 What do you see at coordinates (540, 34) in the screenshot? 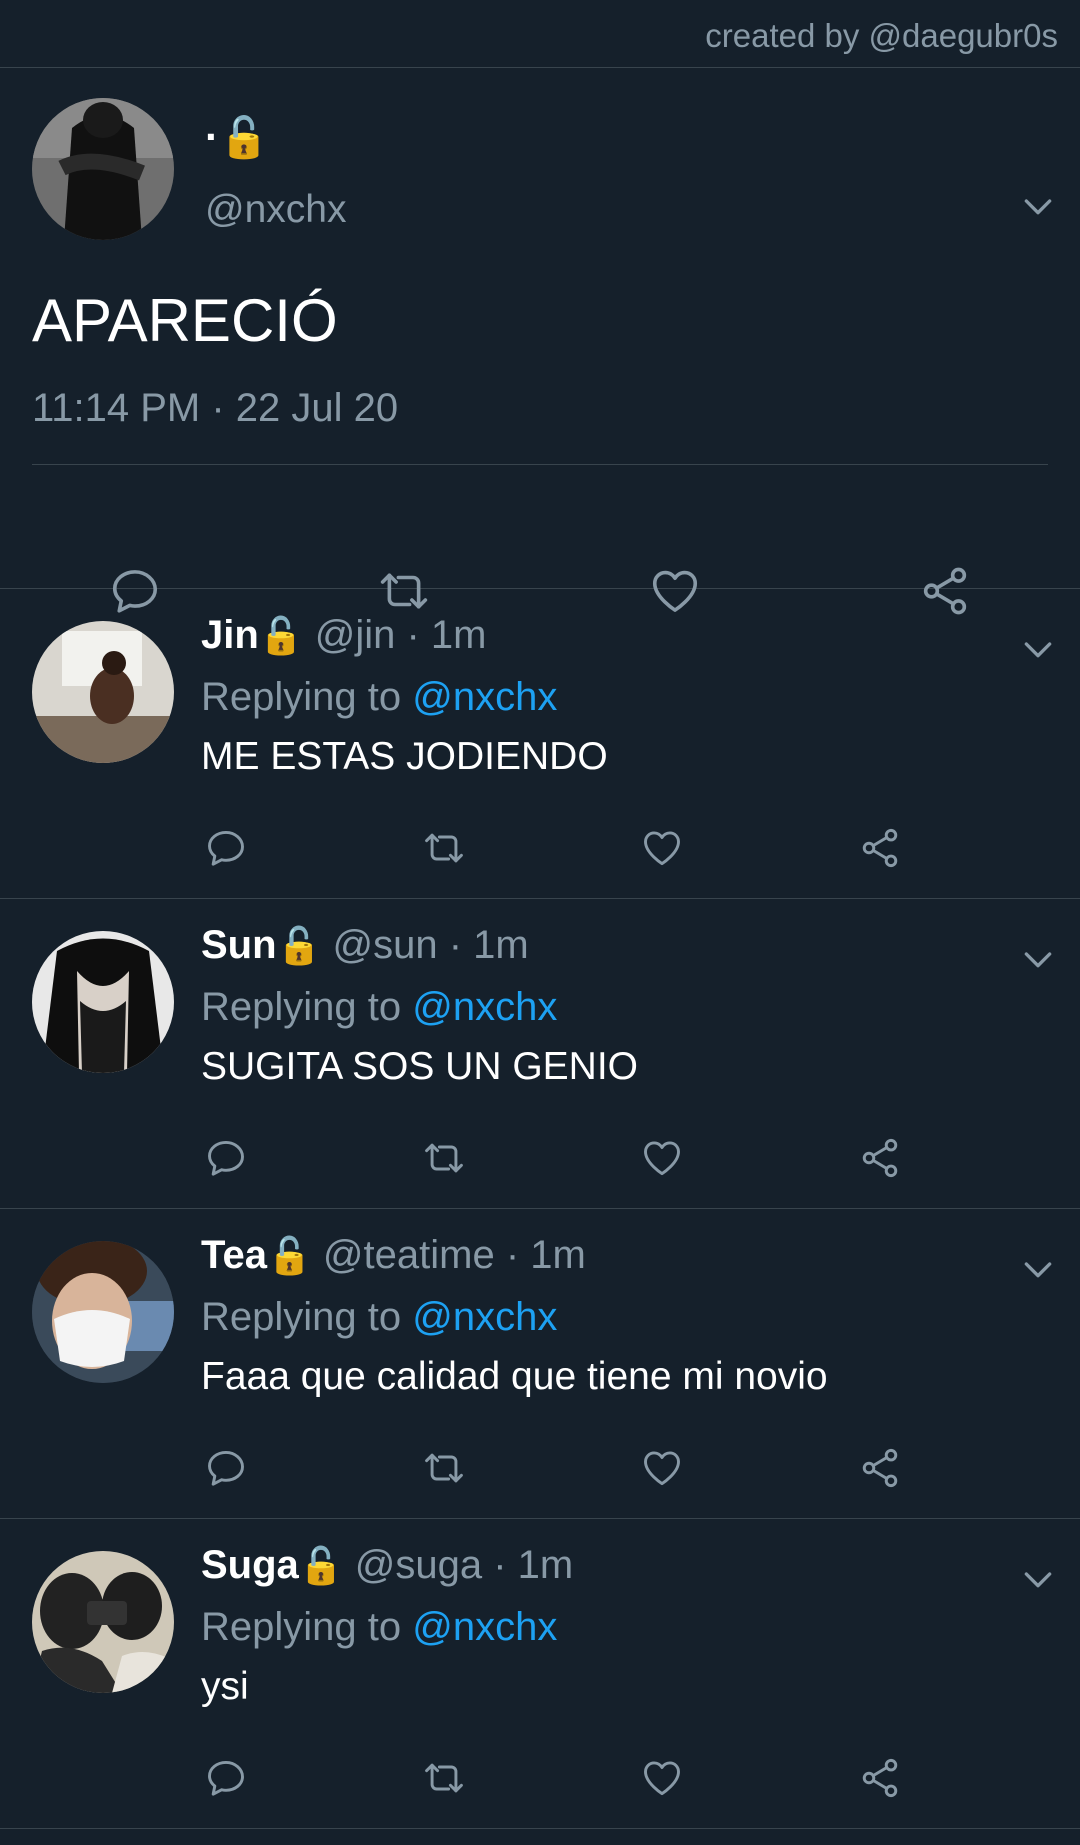
I see `created-by-credit: created by @daegubr0s` at bounding box center [540, 34].